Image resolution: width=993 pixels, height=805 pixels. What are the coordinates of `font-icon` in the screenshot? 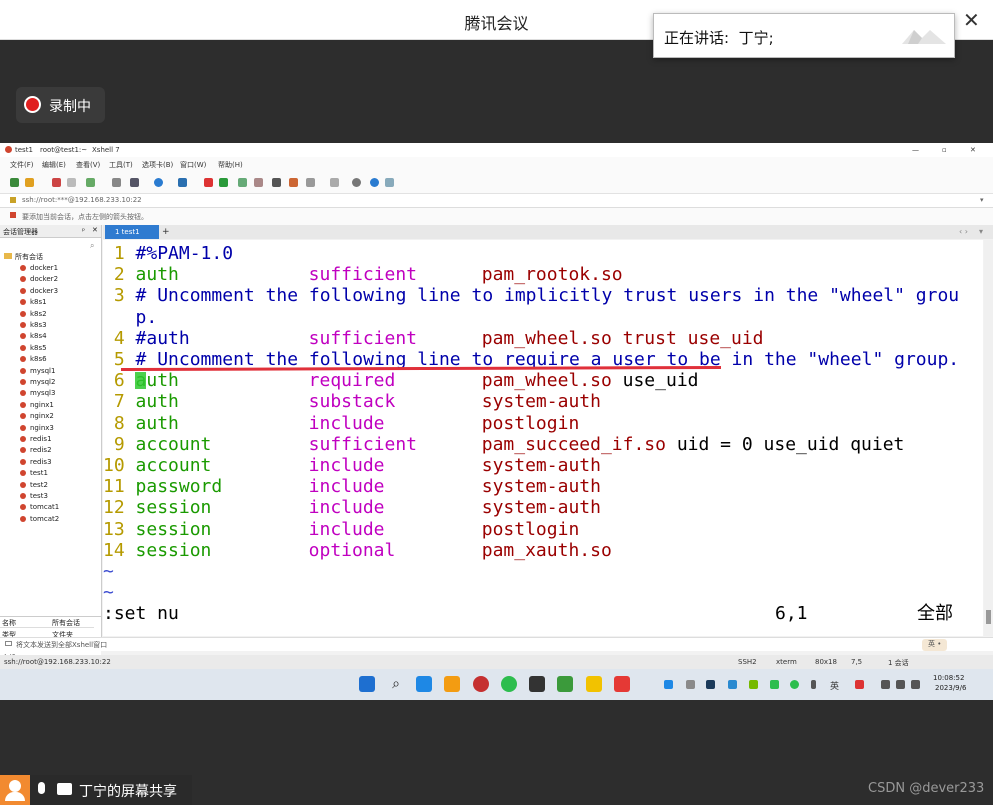 It's located at (182, 182).